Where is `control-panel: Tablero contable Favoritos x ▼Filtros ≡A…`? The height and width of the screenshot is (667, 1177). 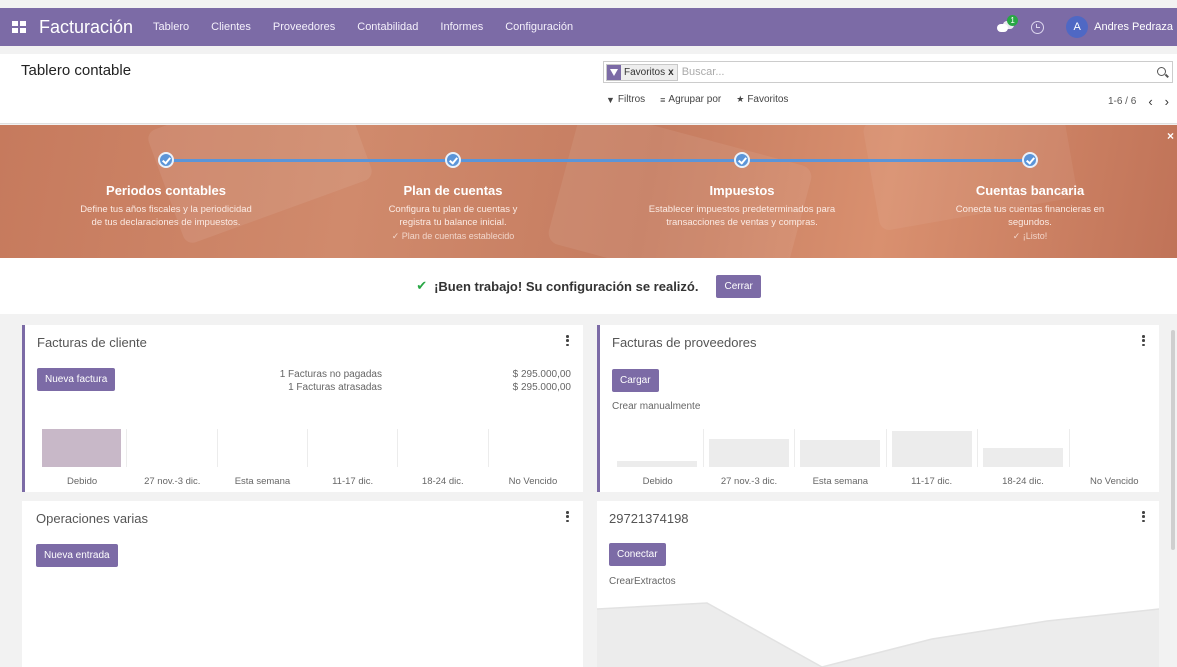 control-panel: Tablero contable Favoritos x ▼Filtros ≡A… is located at coordinates (588, 89).